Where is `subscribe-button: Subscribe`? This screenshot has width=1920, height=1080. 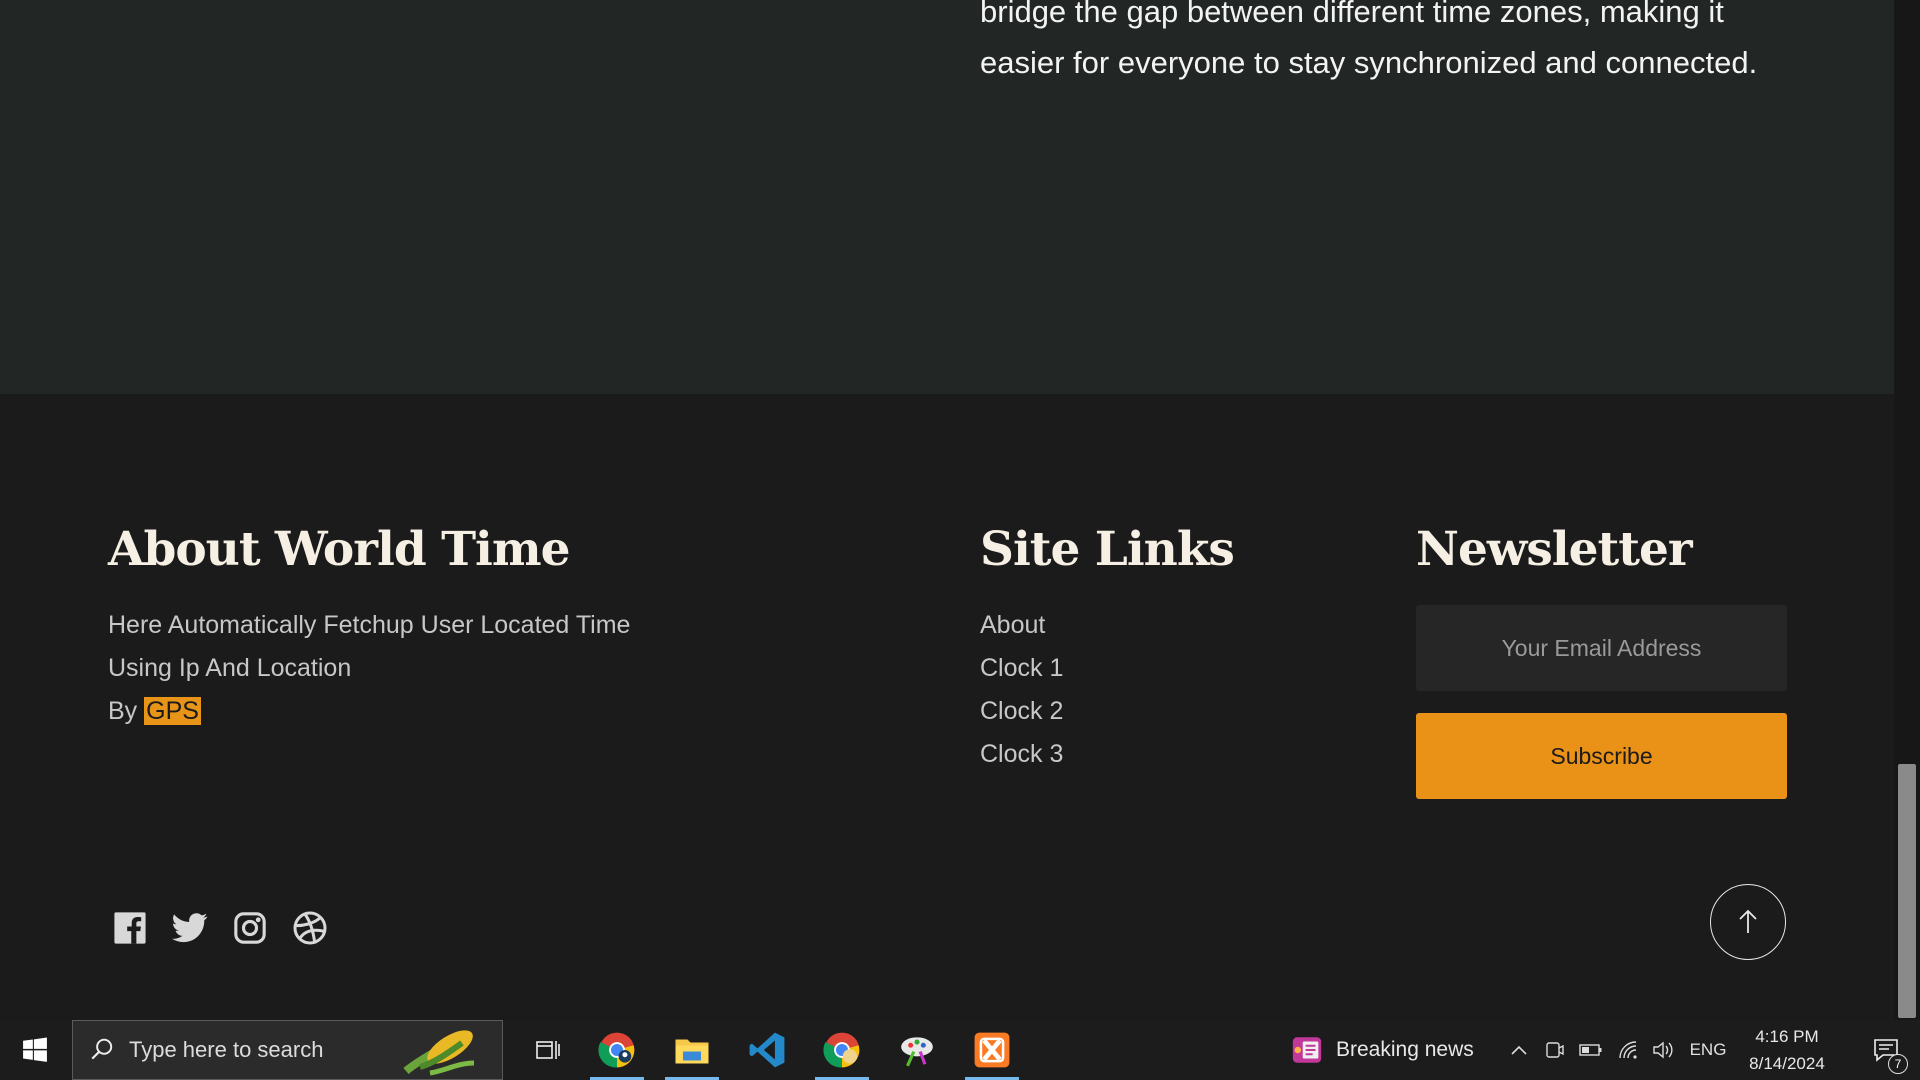 subscribe-button: Subscribe is located at coordinates (1601, 756).